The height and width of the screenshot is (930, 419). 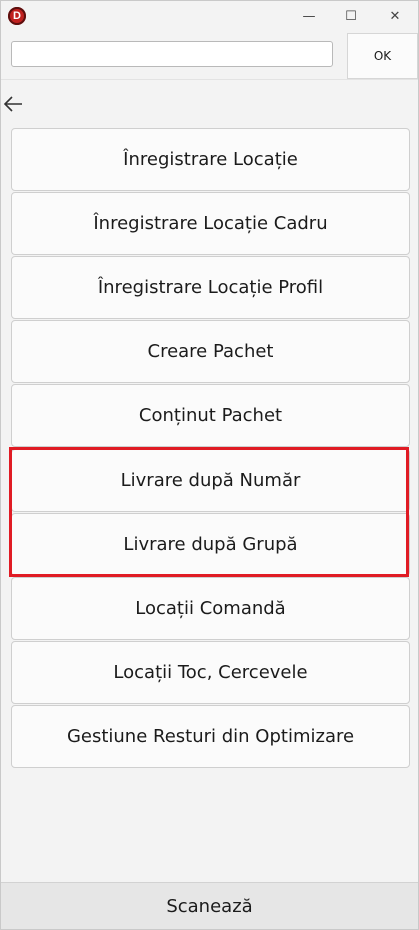 I want to click on menu-button-locatii-comanda: Locații Comandă, so click(x=210, y=608).